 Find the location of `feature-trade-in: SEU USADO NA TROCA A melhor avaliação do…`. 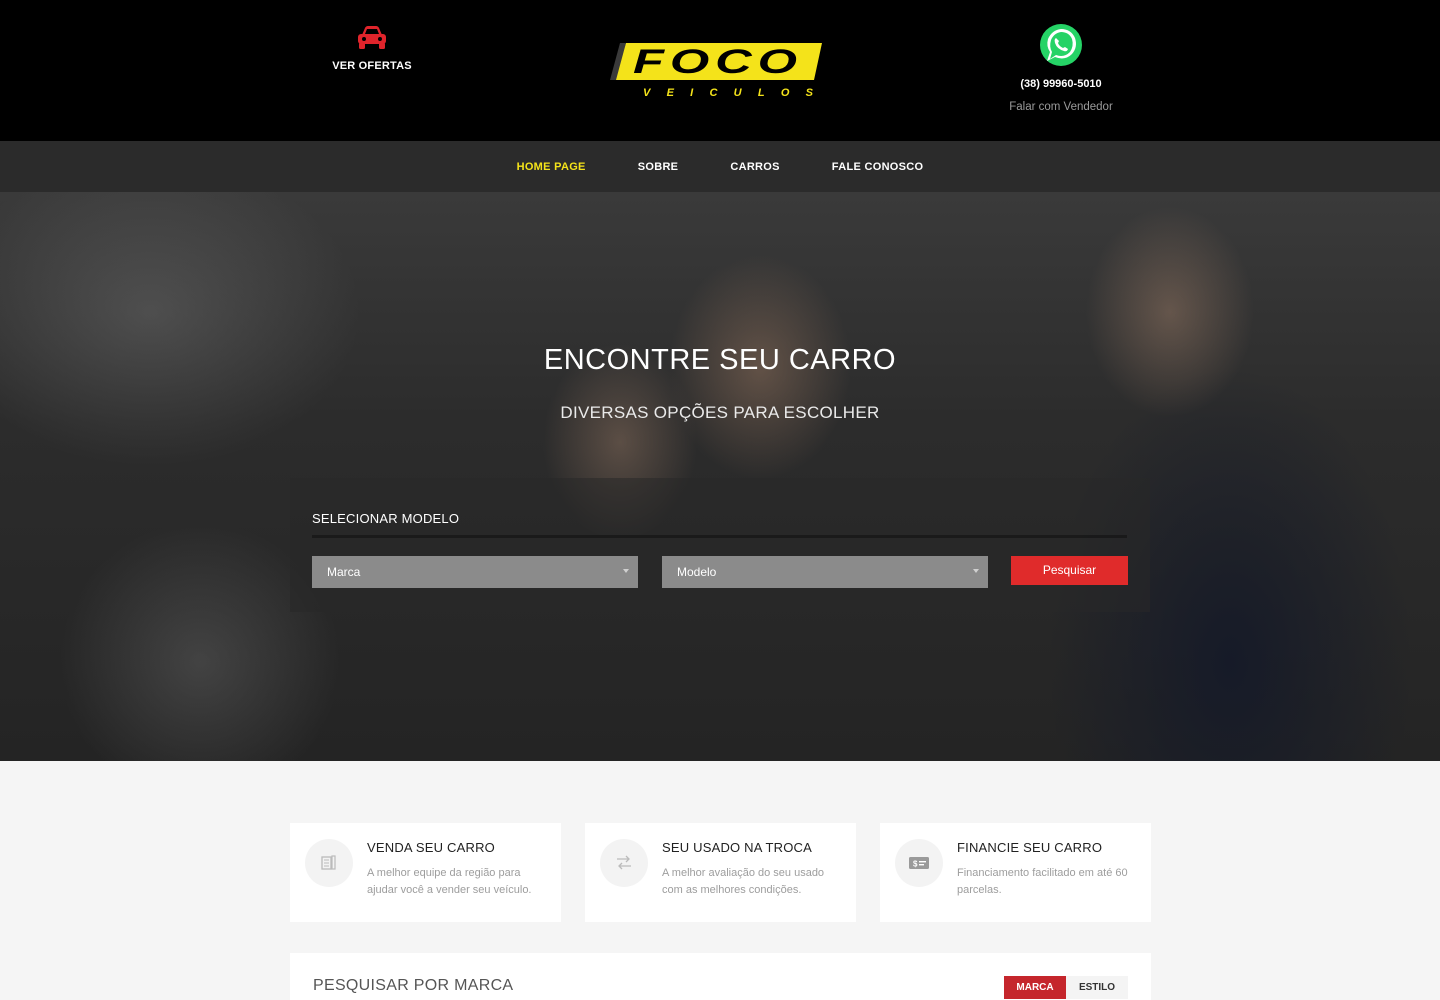

feature-trade-in: SEU USADO NA TROCA A melhor avaliação do… is located at coordinates (720, 872).